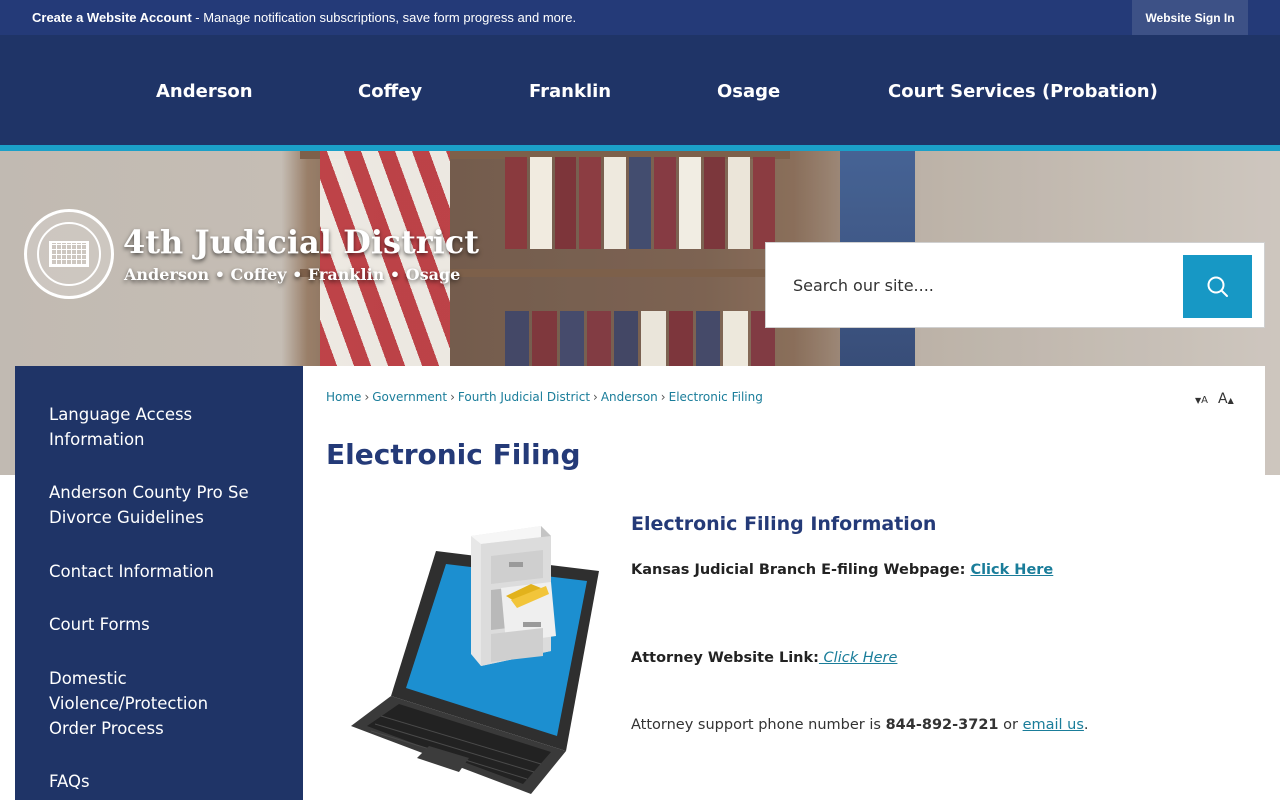  I want to click on sidebar-item-faqs: FAQs, so click(169, 781).